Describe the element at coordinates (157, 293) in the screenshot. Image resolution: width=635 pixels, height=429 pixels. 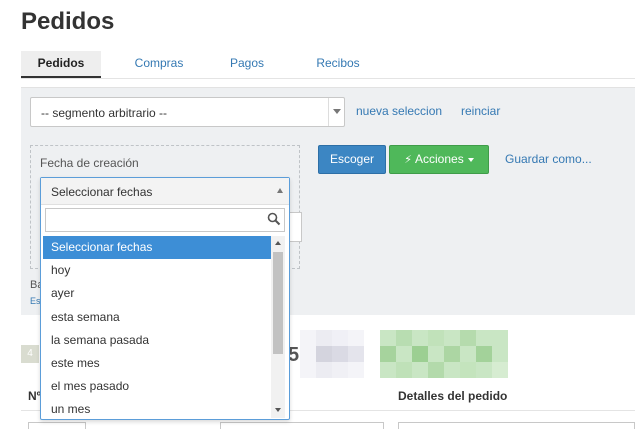
I see `date-option: ayer` at that location.